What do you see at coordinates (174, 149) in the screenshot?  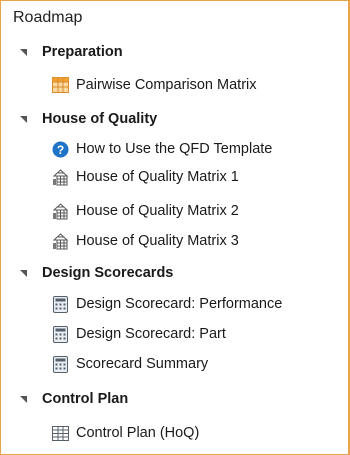 I see `item-label: How to Use the QFD Template` at bounding box center [174, 149].